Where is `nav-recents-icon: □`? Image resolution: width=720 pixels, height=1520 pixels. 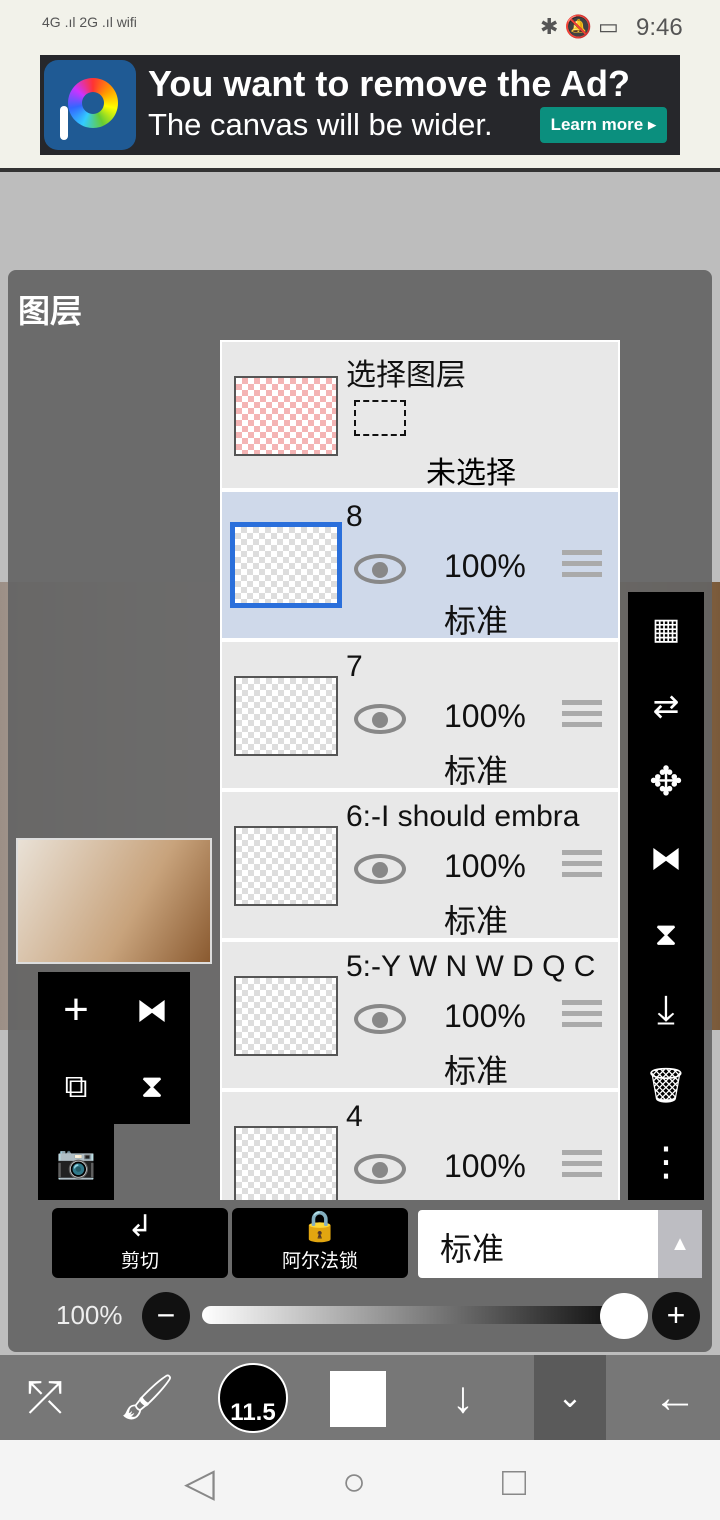
nav-recents-icon: □ is located at coordinates (514, 1482).